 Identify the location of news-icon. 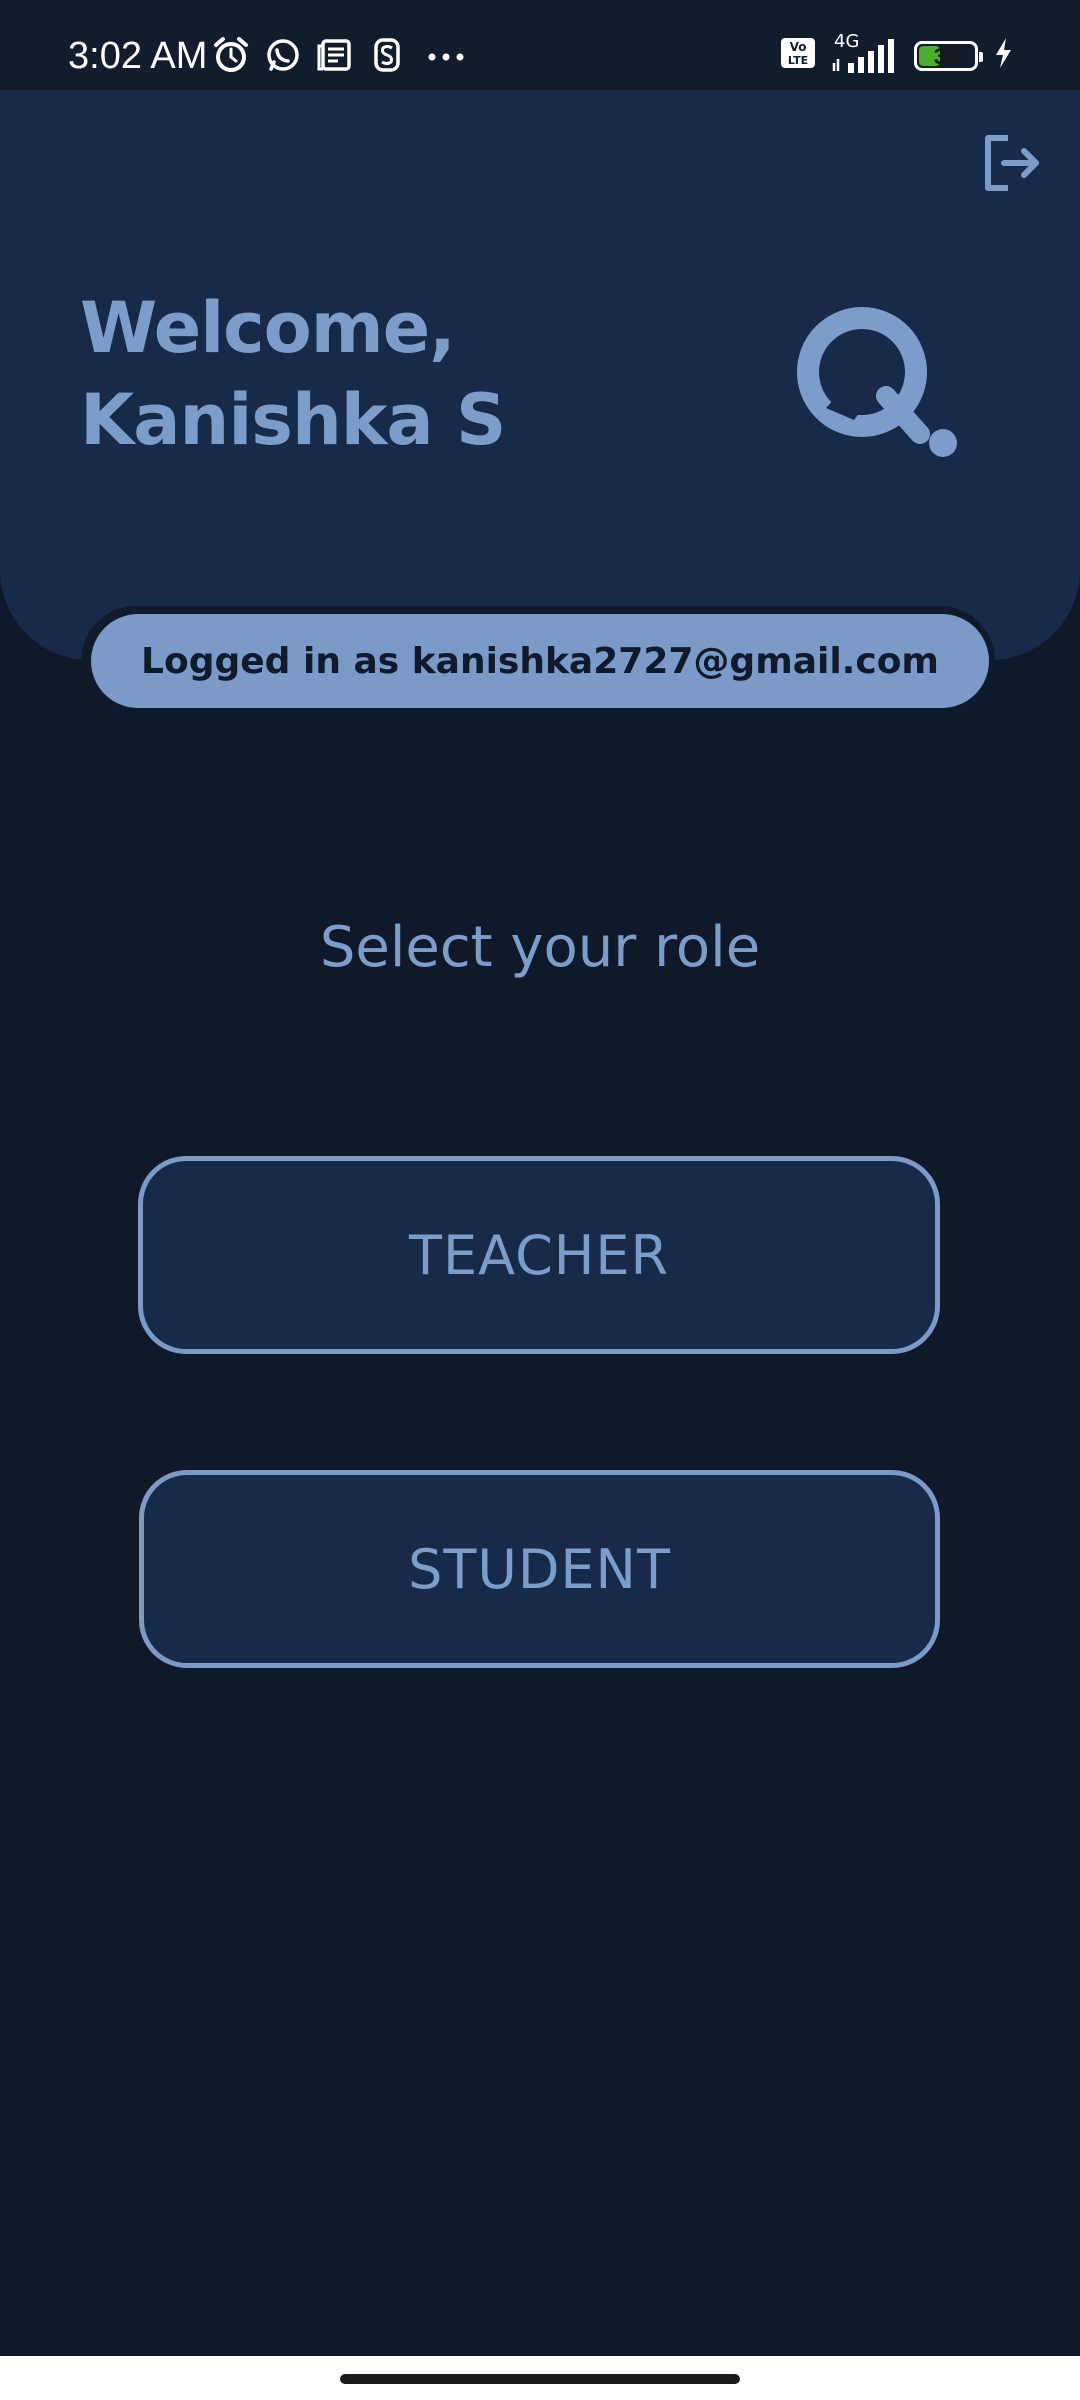
(335, 55).